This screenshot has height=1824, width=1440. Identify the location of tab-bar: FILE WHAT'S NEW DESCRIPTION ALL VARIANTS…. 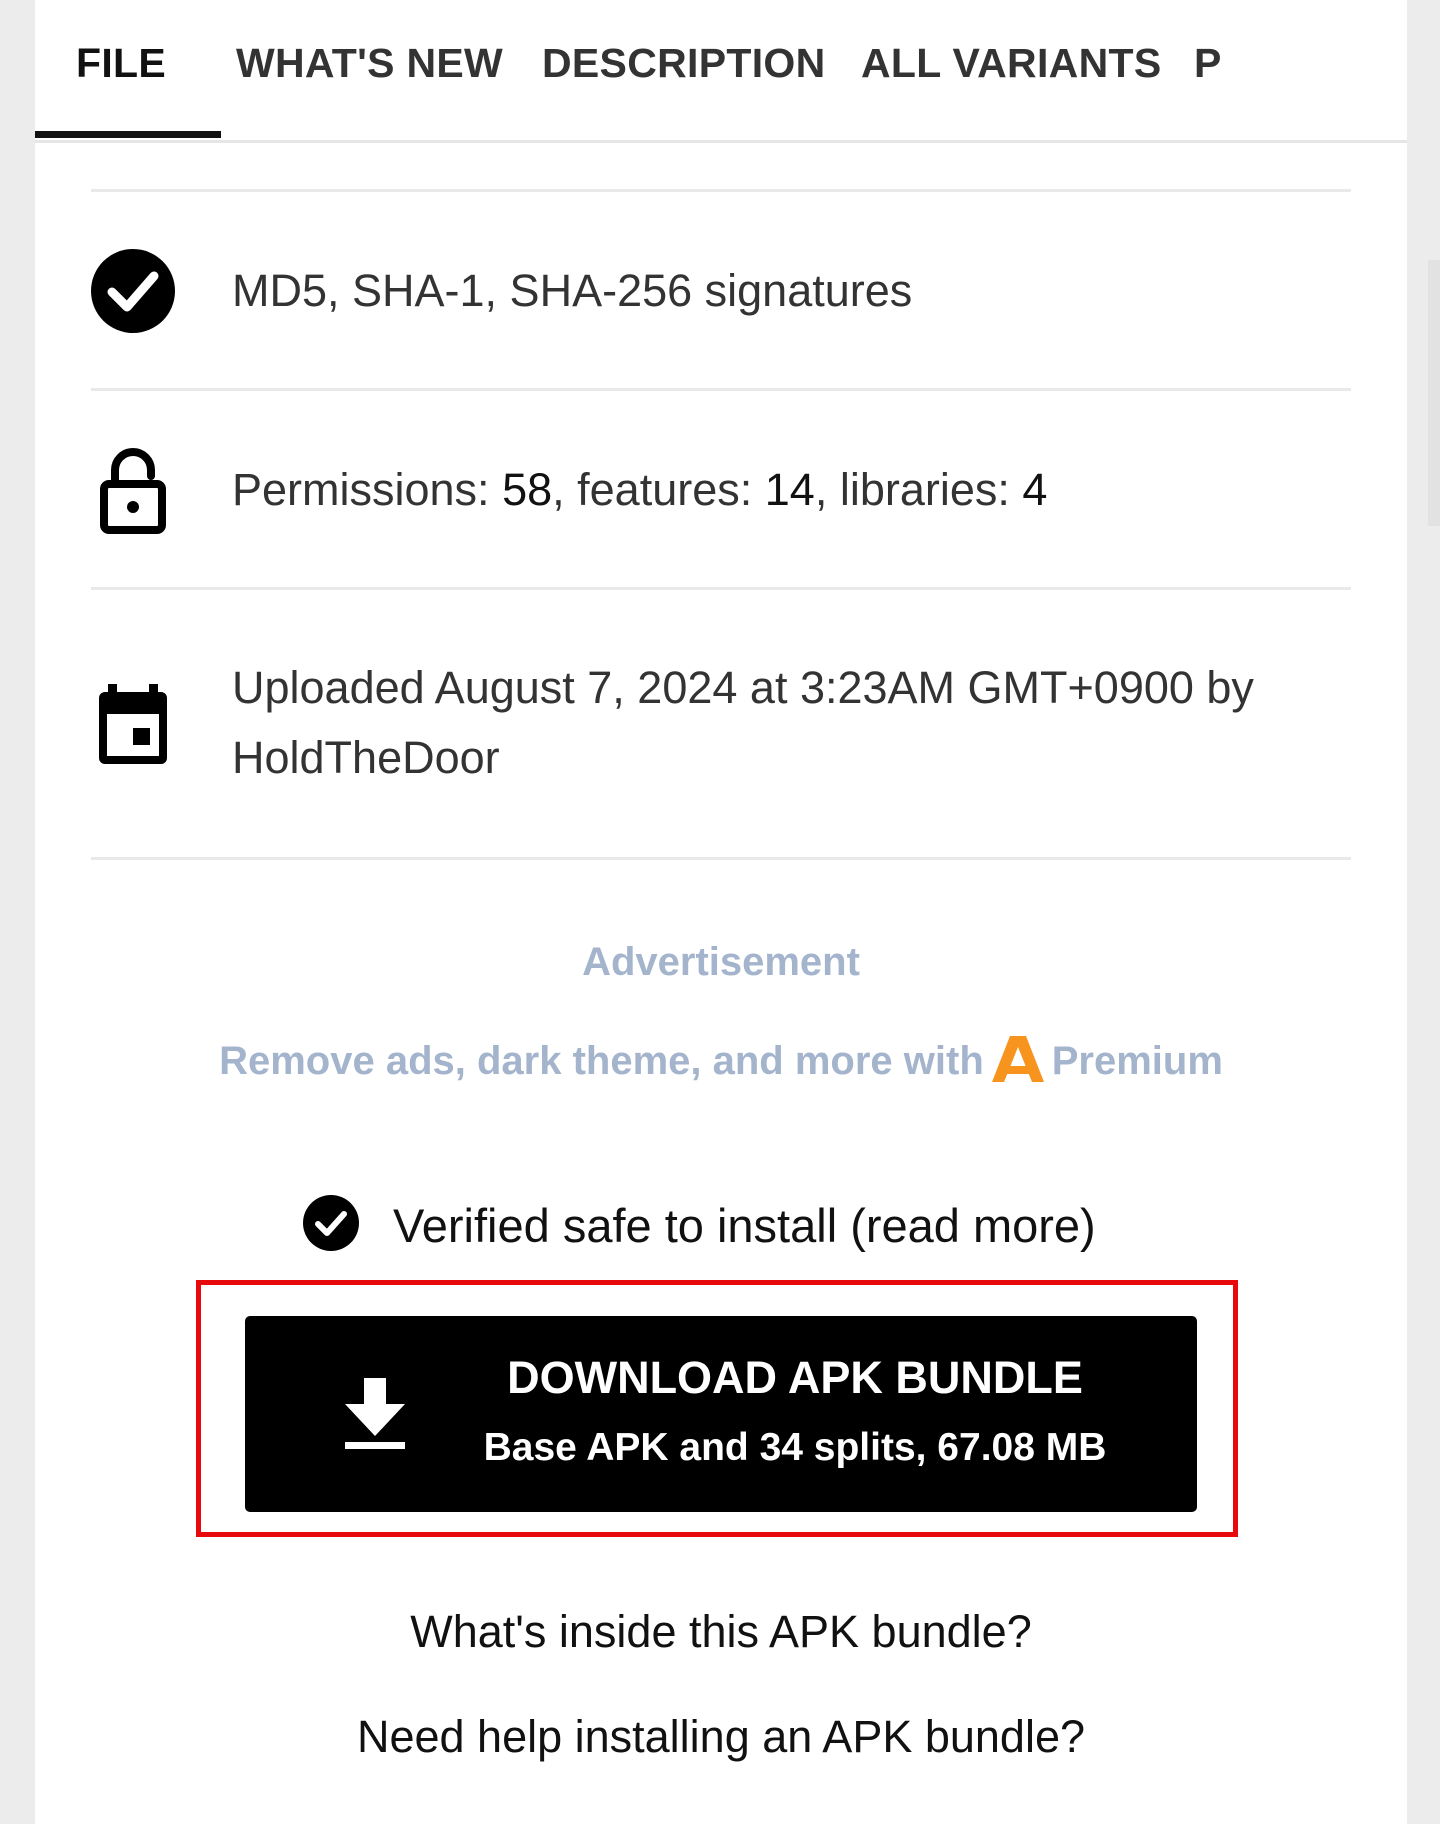
(721, 71).